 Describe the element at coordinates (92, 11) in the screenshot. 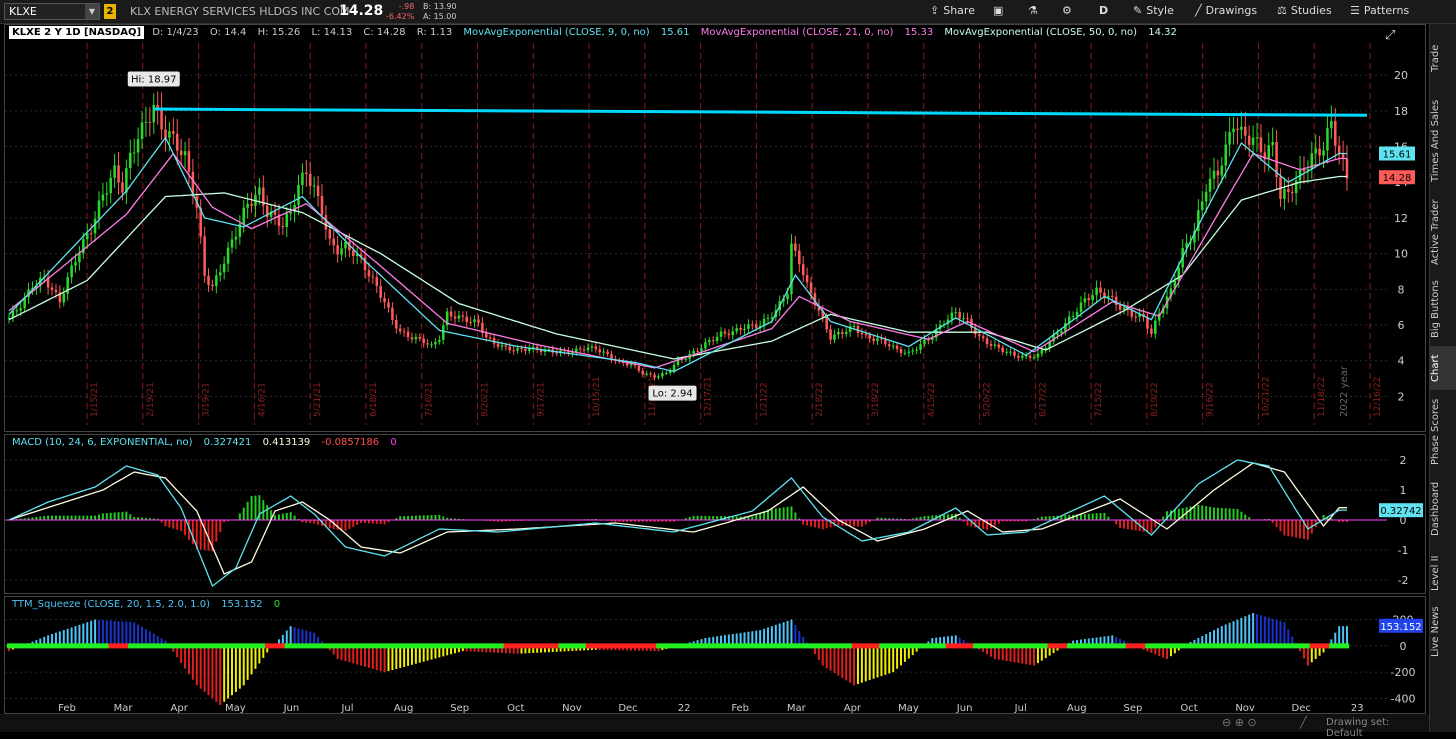

I see `chevron-down-icon: ▼` at that location.